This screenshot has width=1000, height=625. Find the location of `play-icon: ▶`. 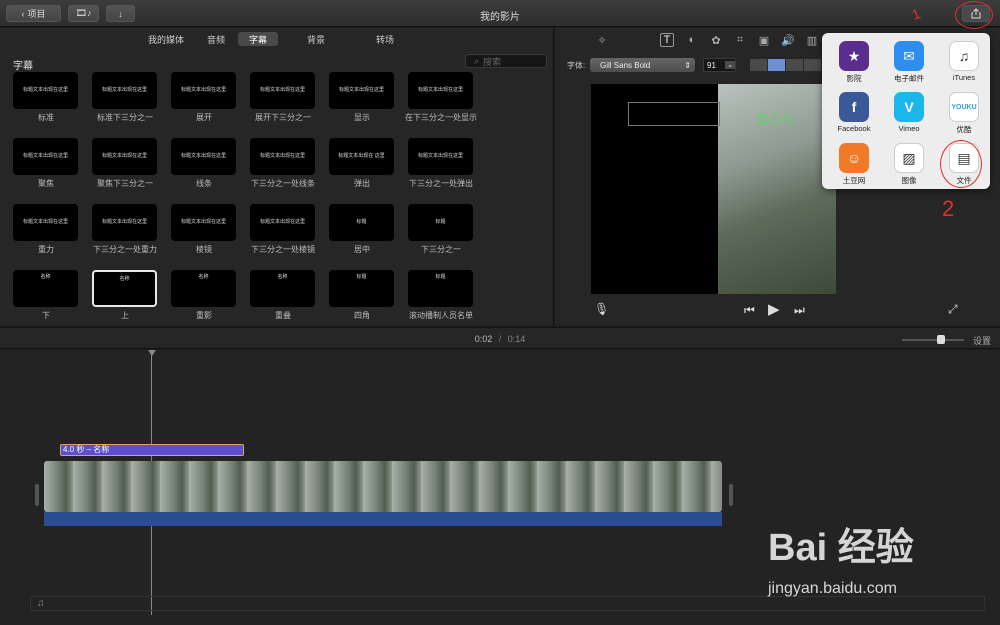

play-icon: ▶ is located at coordinates (774, 309).